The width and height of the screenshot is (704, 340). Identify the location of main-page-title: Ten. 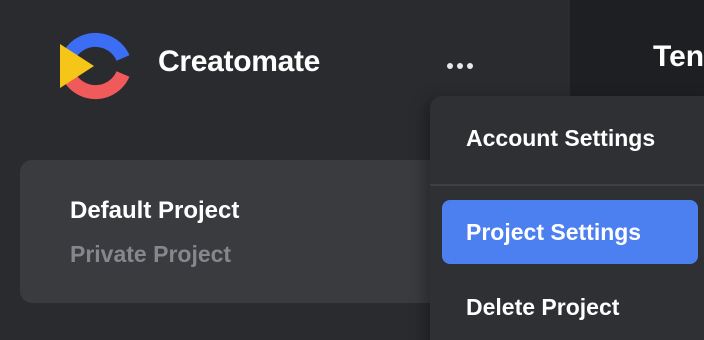
(678, 56).